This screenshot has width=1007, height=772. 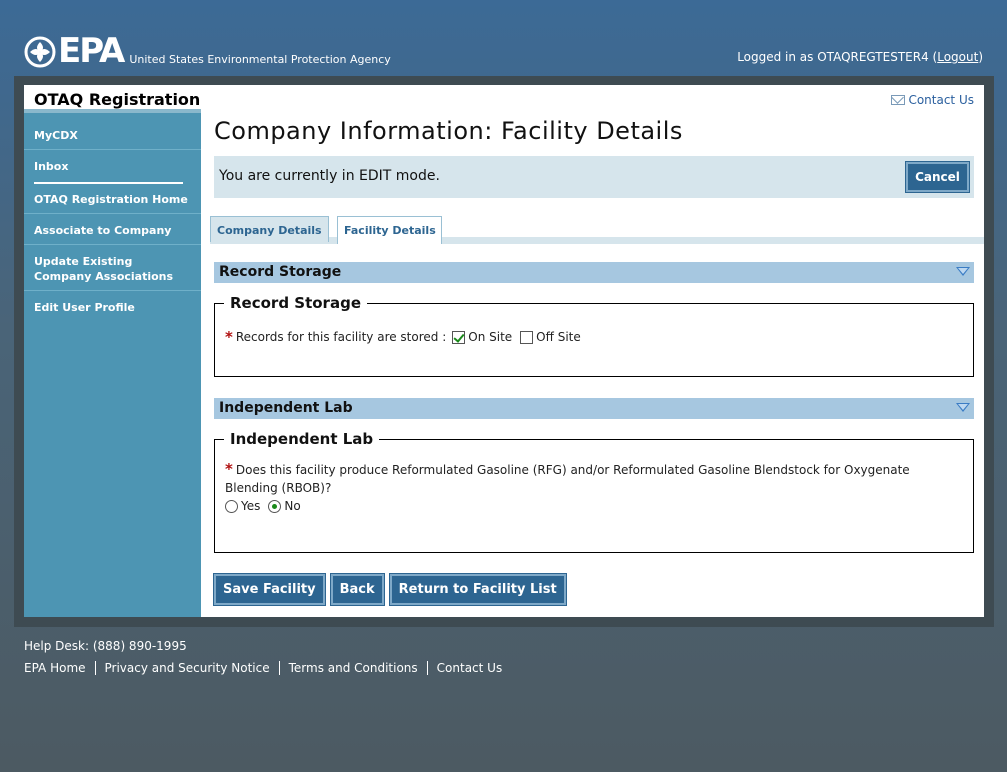 What do you see at coordinates (941, 100) in the screenshot?
I see `contact-us-label: Contact Us` at bounding box center [941, 100].